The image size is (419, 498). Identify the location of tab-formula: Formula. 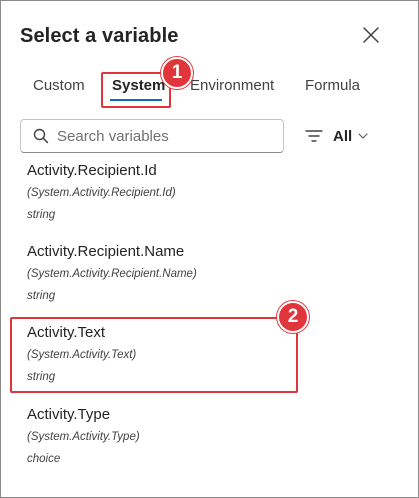
(332, 85).